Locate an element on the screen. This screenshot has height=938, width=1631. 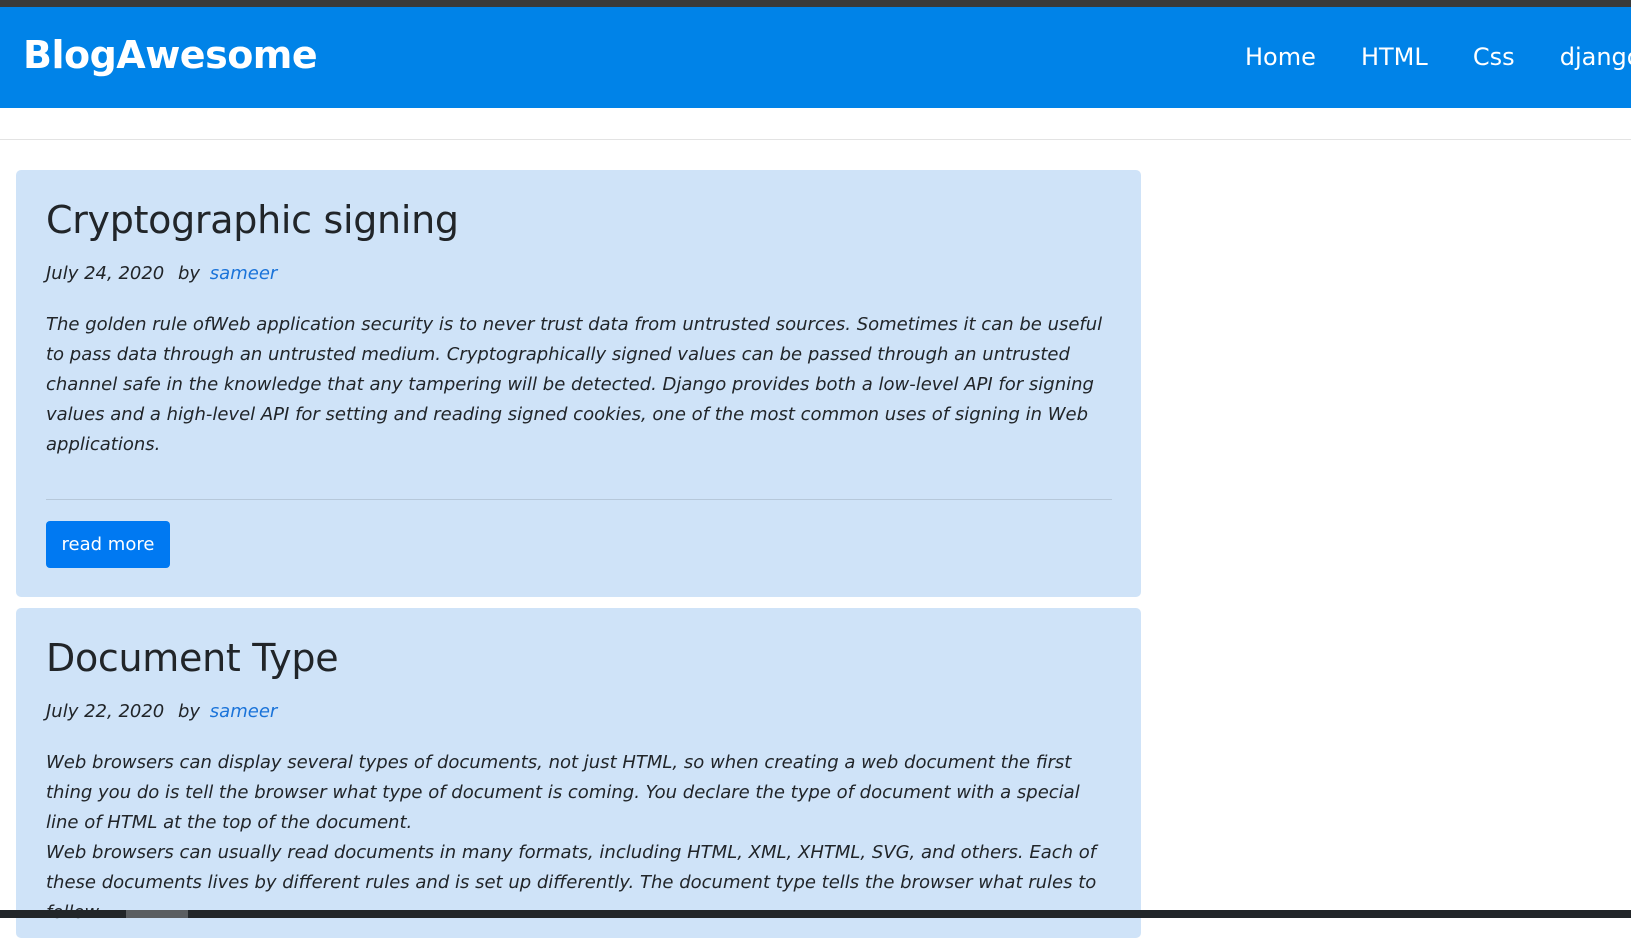
post-title: Document Type is located at coordinates (192, 658).